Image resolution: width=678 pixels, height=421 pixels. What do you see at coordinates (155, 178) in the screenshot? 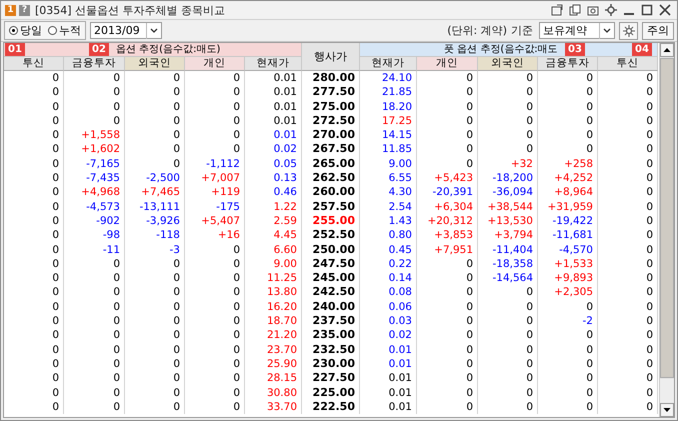
I see `table-cell: -2,500` at bounding box center [155, 178].